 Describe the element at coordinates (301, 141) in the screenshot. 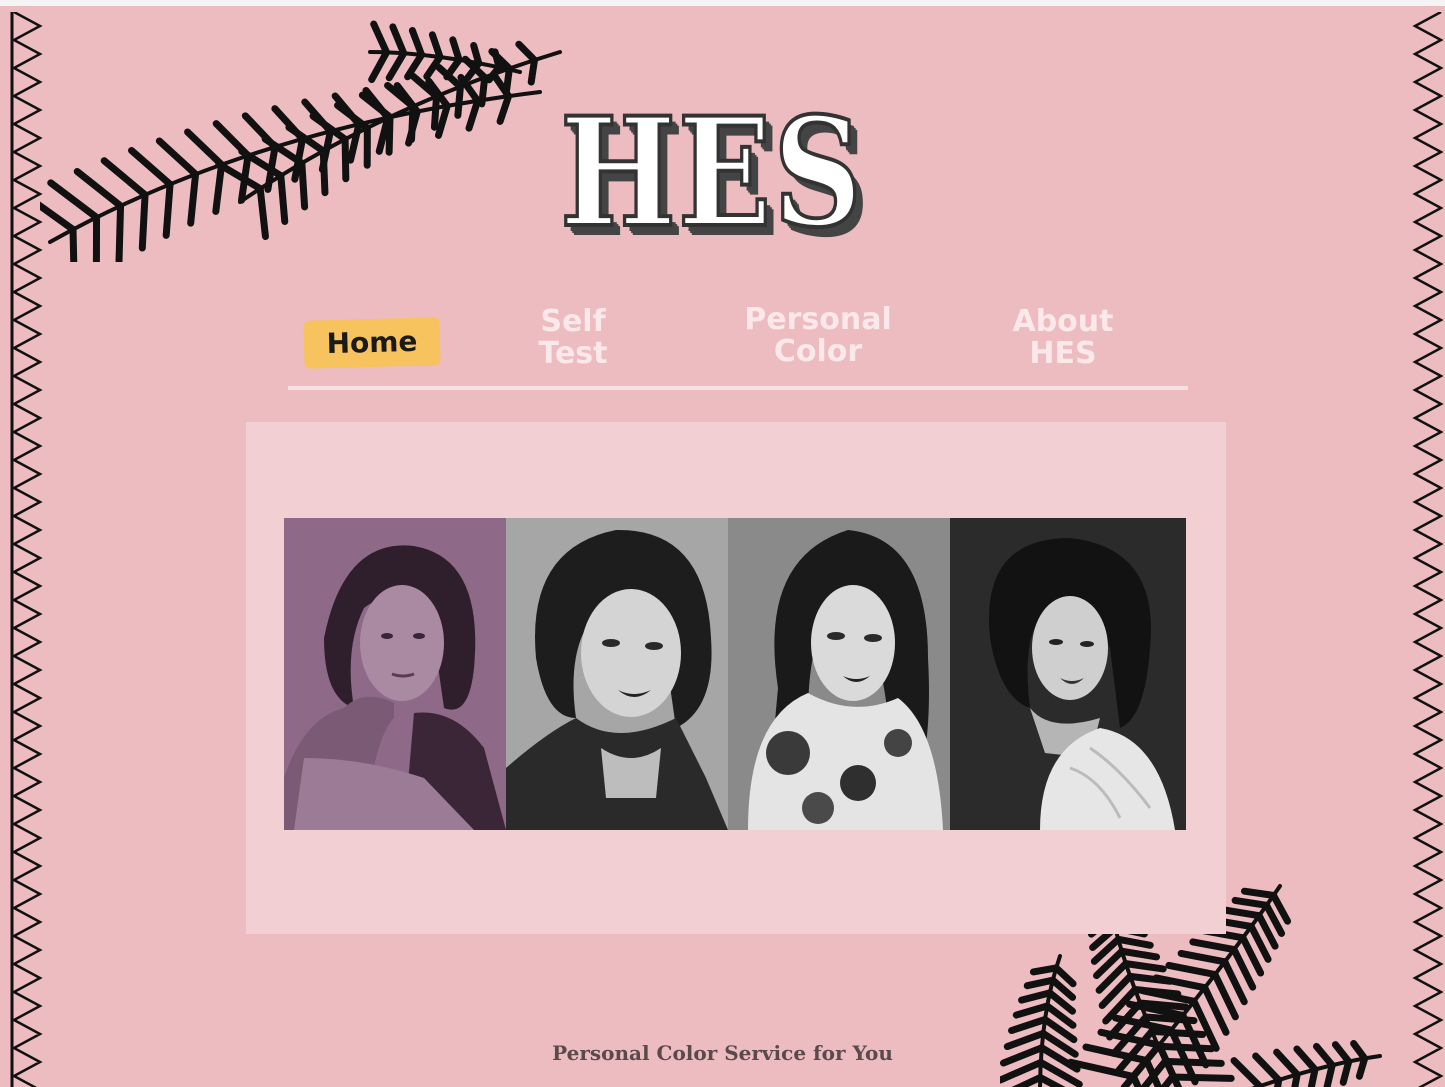

I see `fern-decoration-top-left` at that location.